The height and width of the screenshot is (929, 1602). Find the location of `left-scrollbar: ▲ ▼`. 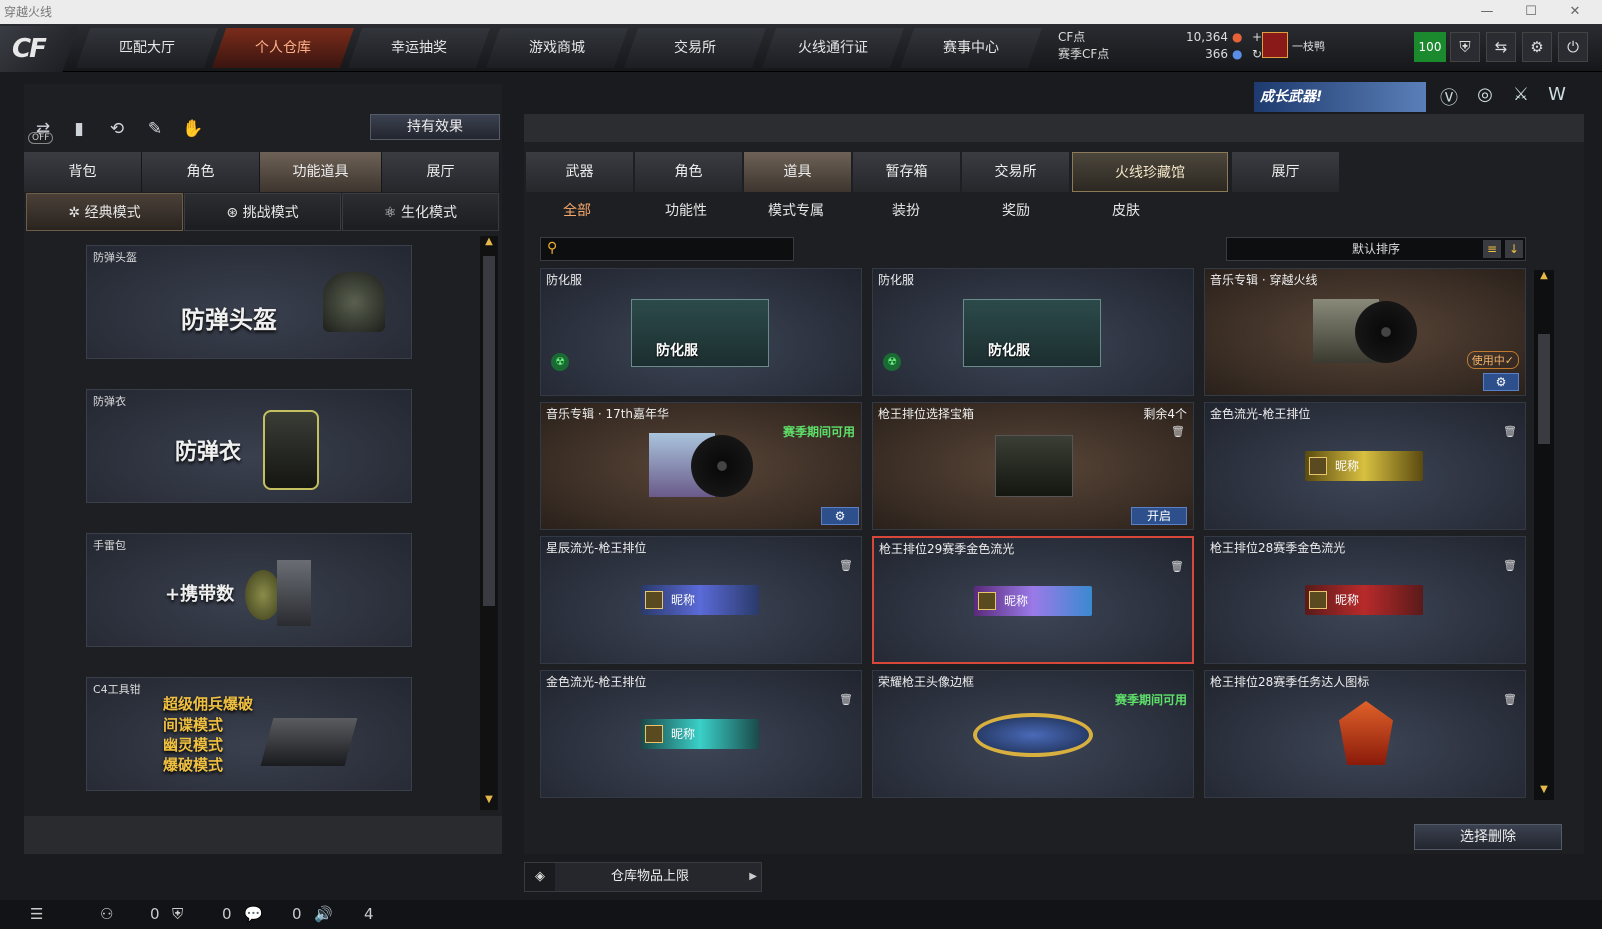

left-scrollbar: ▲ ▼ is located at coordinates (489, 523).